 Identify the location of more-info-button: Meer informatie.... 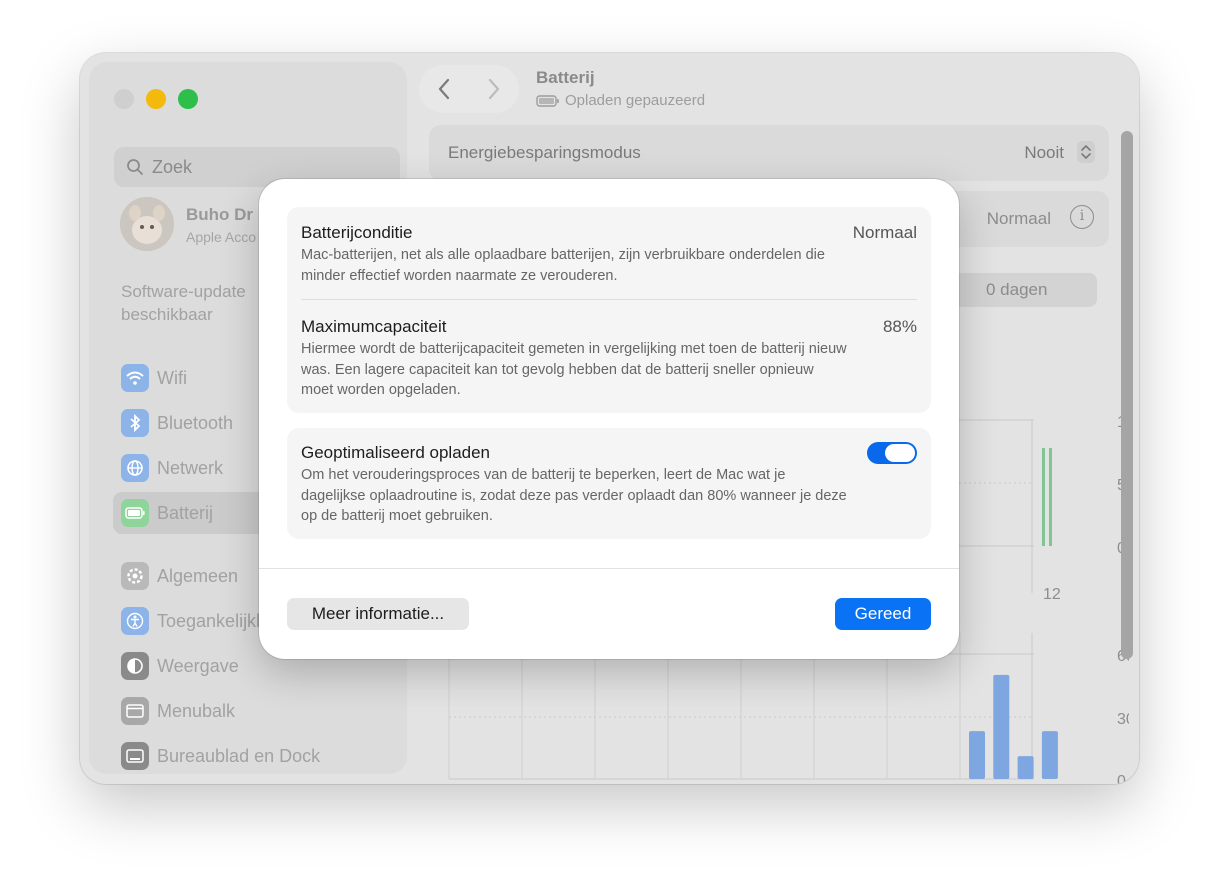
(378, 614).